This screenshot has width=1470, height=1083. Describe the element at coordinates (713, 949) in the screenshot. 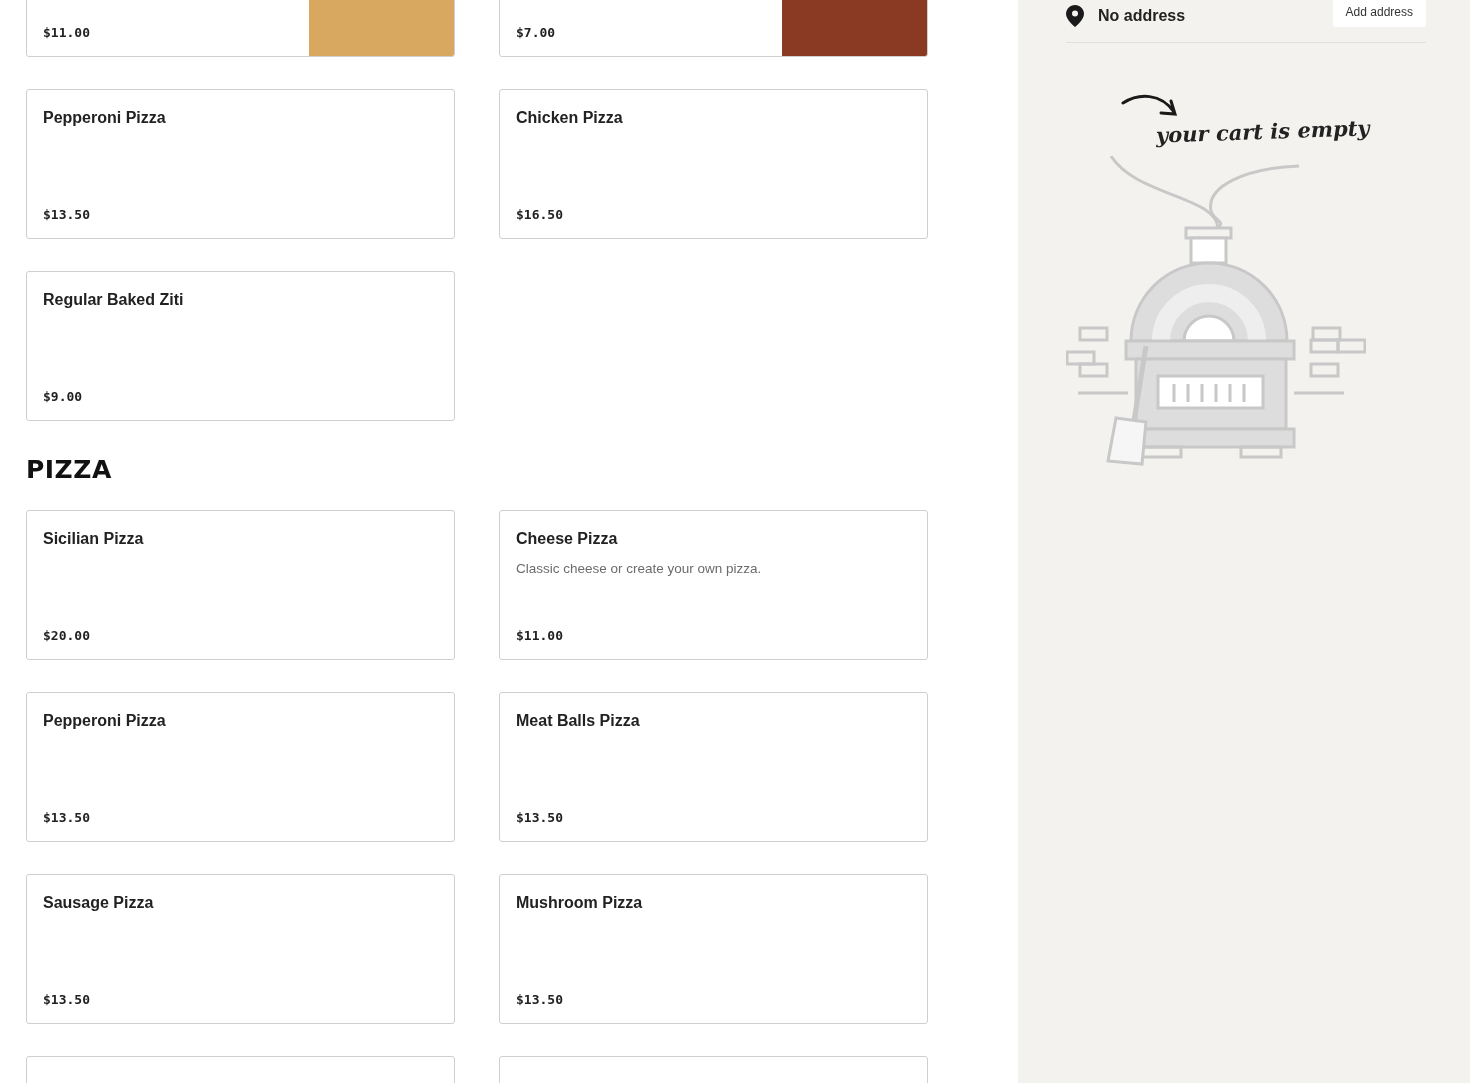

I see `menu-item-card: Mushroom Pizza $13.50` at that location.